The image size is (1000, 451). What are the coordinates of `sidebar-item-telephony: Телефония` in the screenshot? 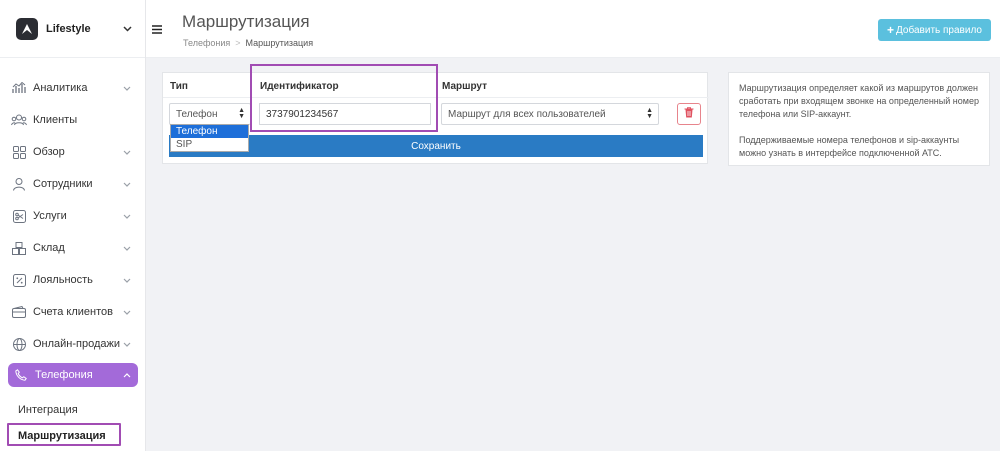 It's located at (73, 375).